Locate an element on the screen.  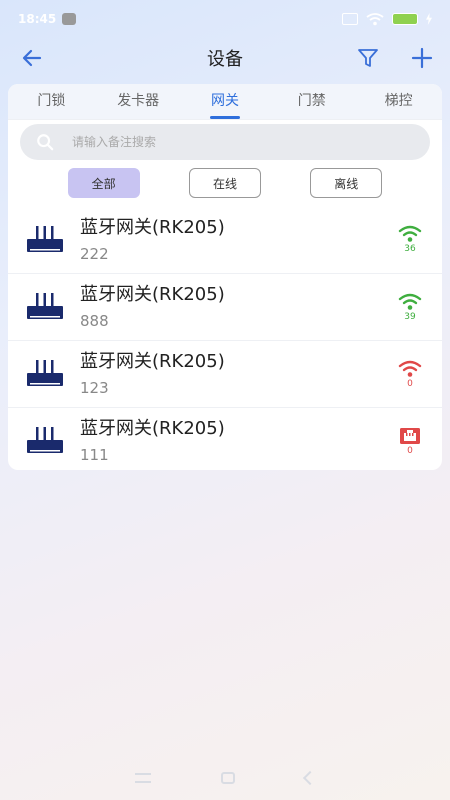
status-left: 18:45 is located at coordinates (47, 19).